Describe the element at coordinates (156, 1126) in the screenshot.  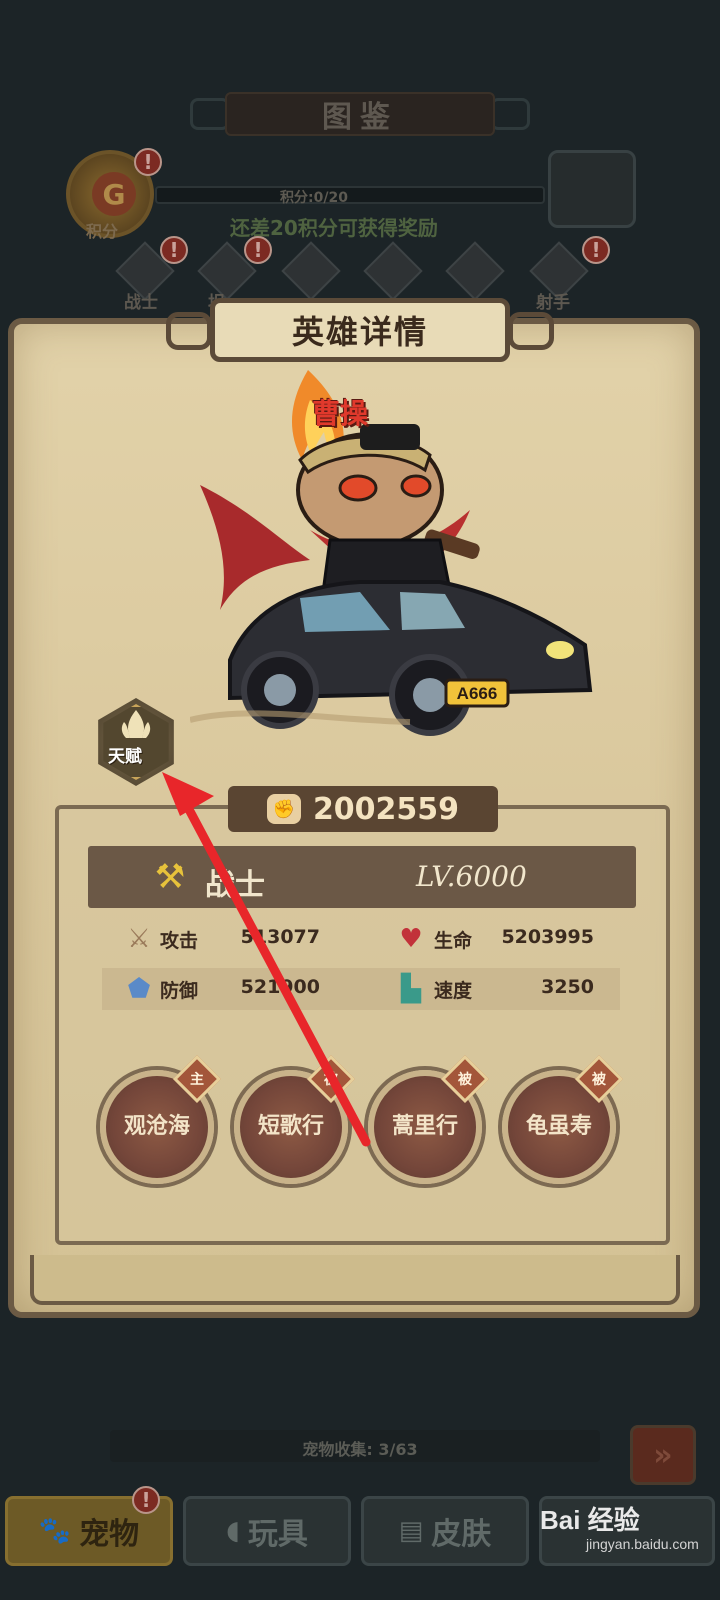
I see `skill-name: 观沧海` at that location.